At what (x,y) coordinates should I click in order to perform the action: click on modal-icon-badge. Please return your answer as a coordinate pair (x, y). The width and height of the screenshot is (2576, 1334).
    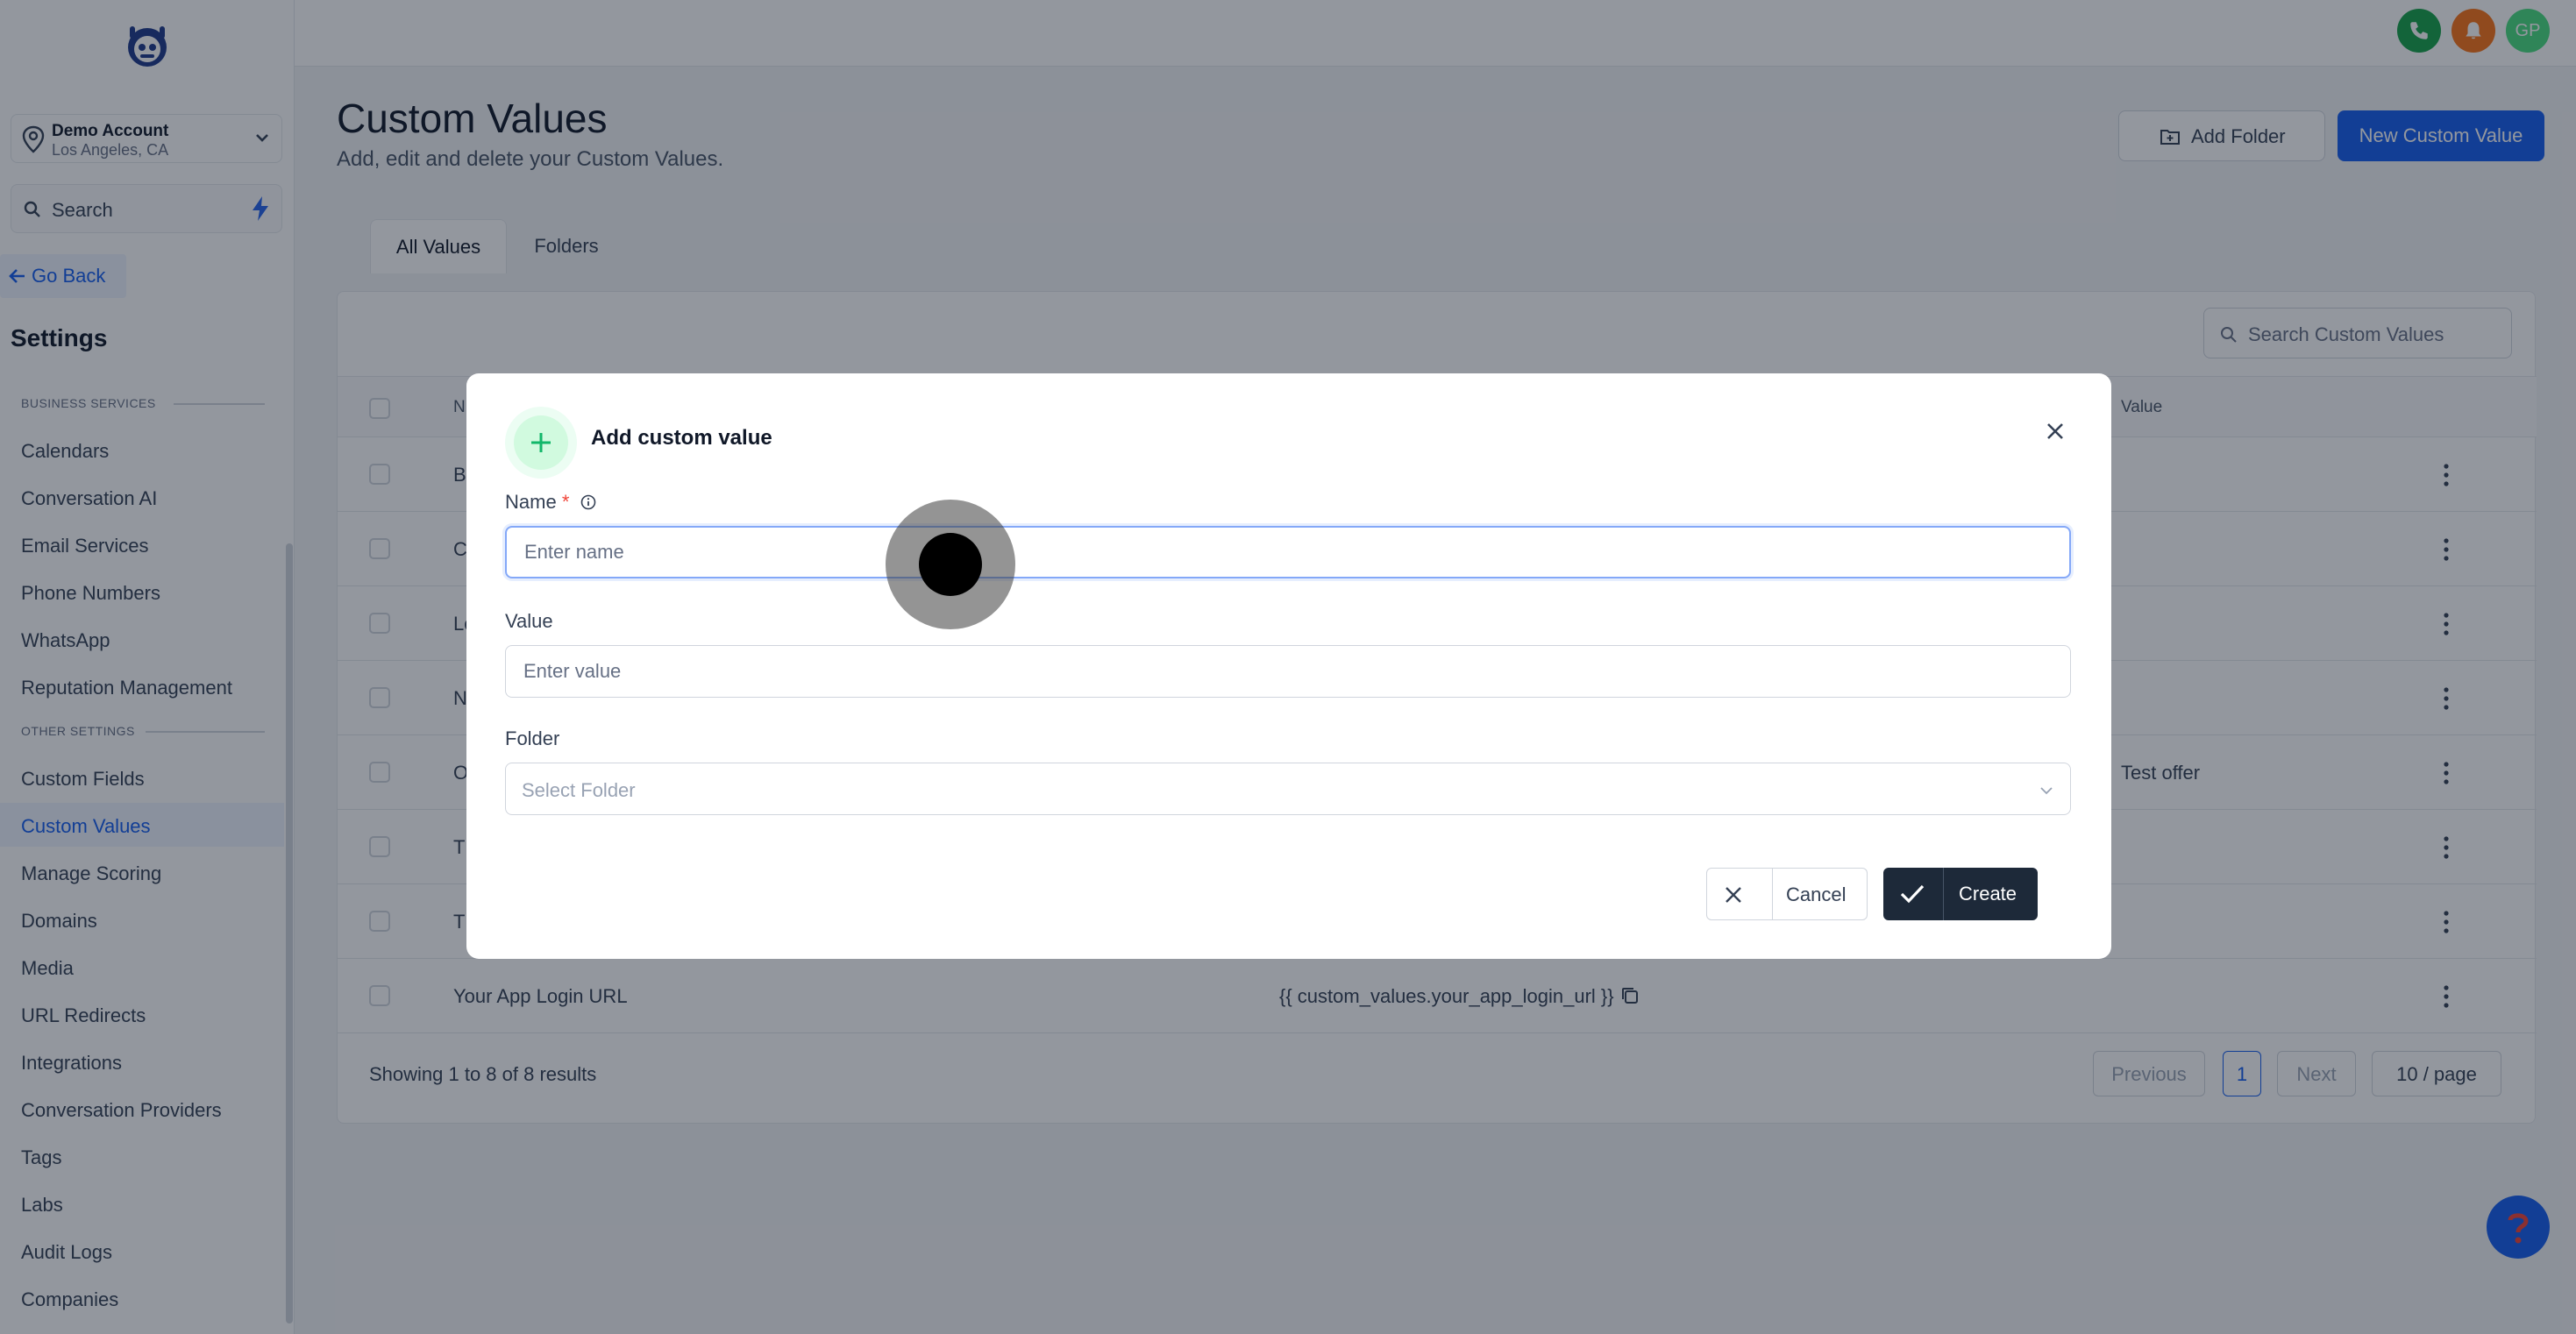
    Looking at the image, I should click on (541, 443).